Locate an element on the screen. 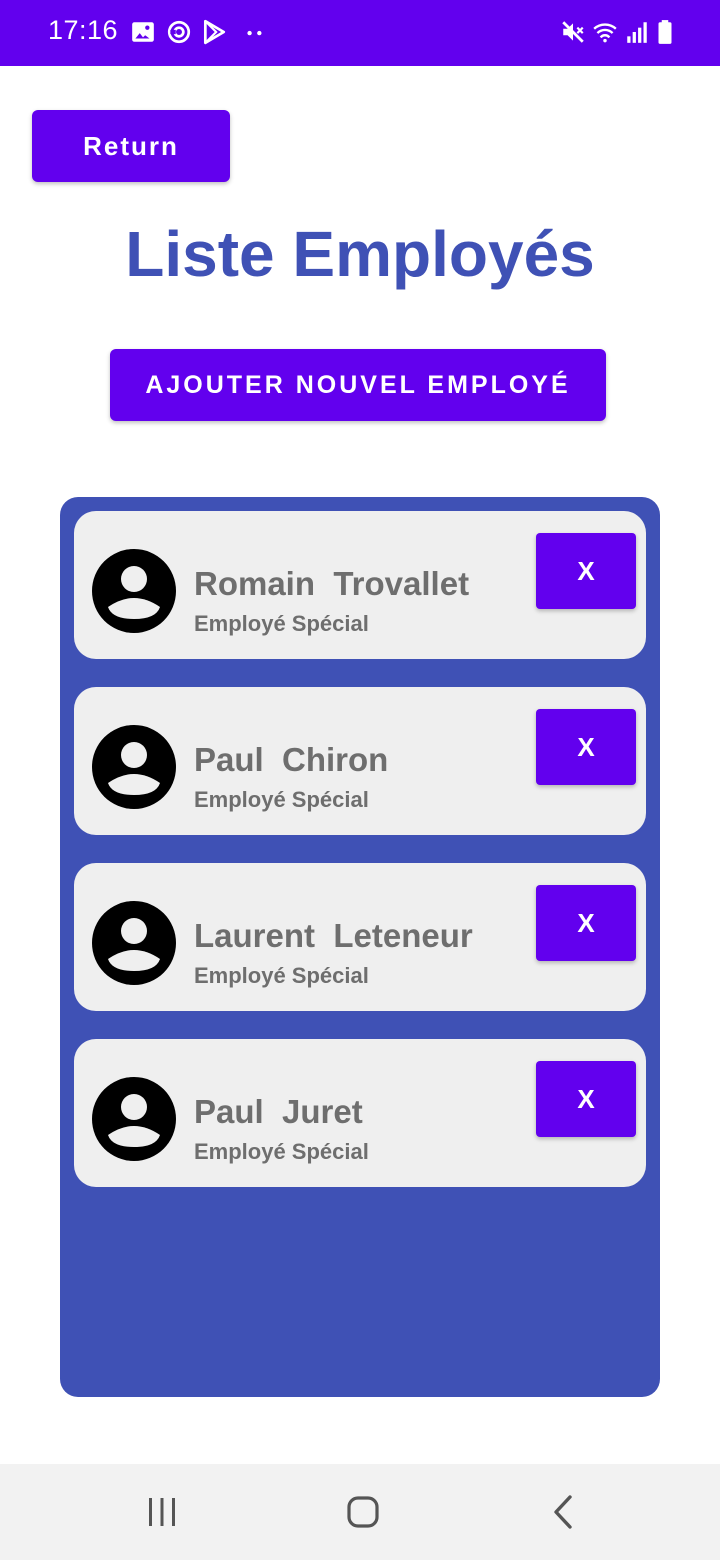 The height and width of the screenshot is (1560, 720). mute-icon is located at coordinates (573, 32).